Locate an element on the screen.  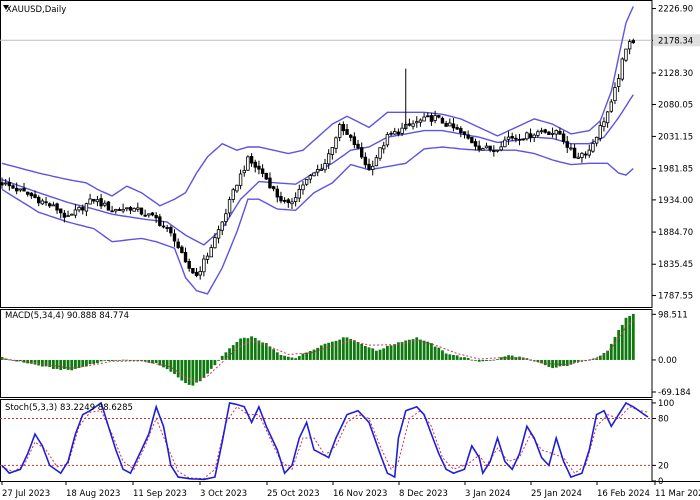
price-tick-label: 1884.70 is located at coordinates (675, 233).